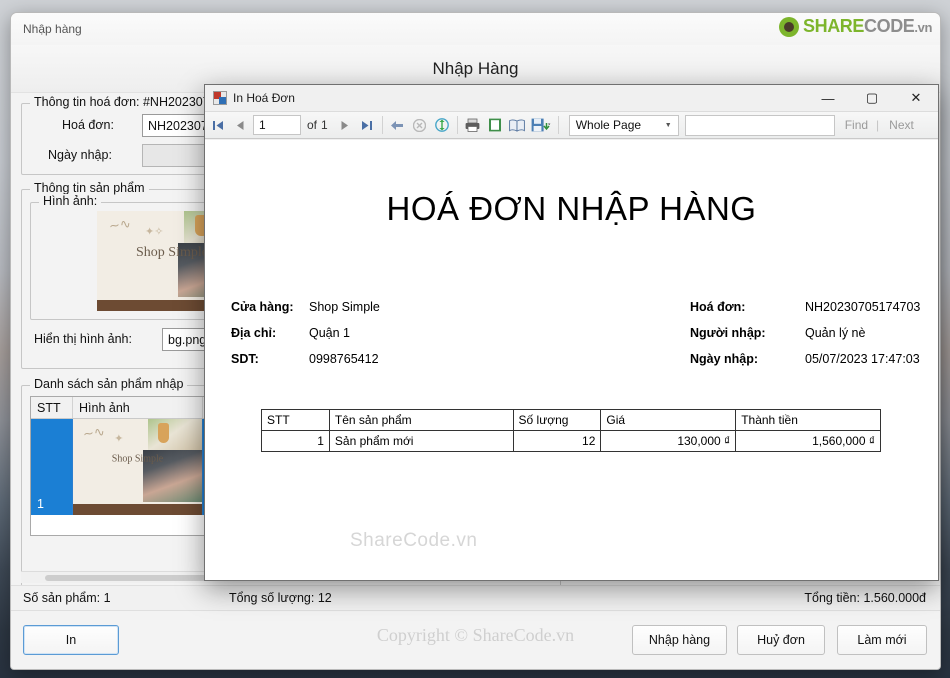 The height and width of the screenshot is (678, 950). What do you see at coordinates (277, 125) in the screenshot?
I see `page-number-input: 1` at bounding box center [277, 125].